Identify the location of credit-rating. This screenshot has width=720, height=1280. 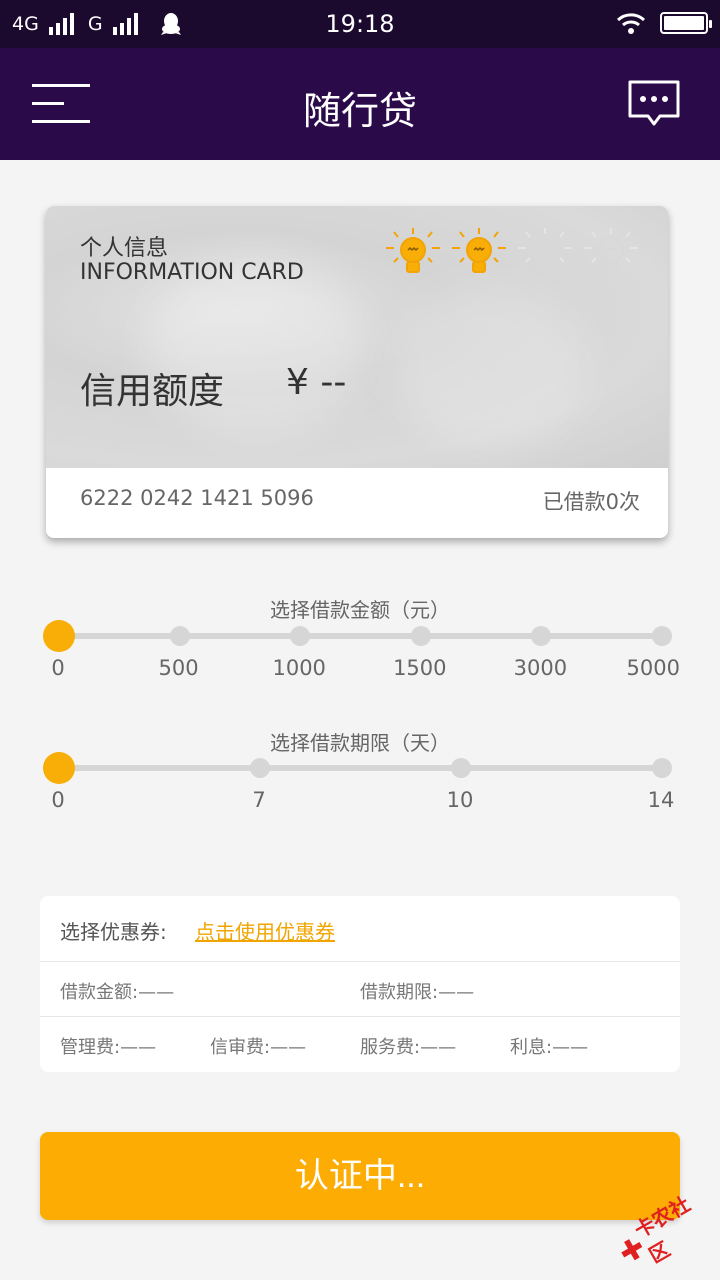
(512, 255).